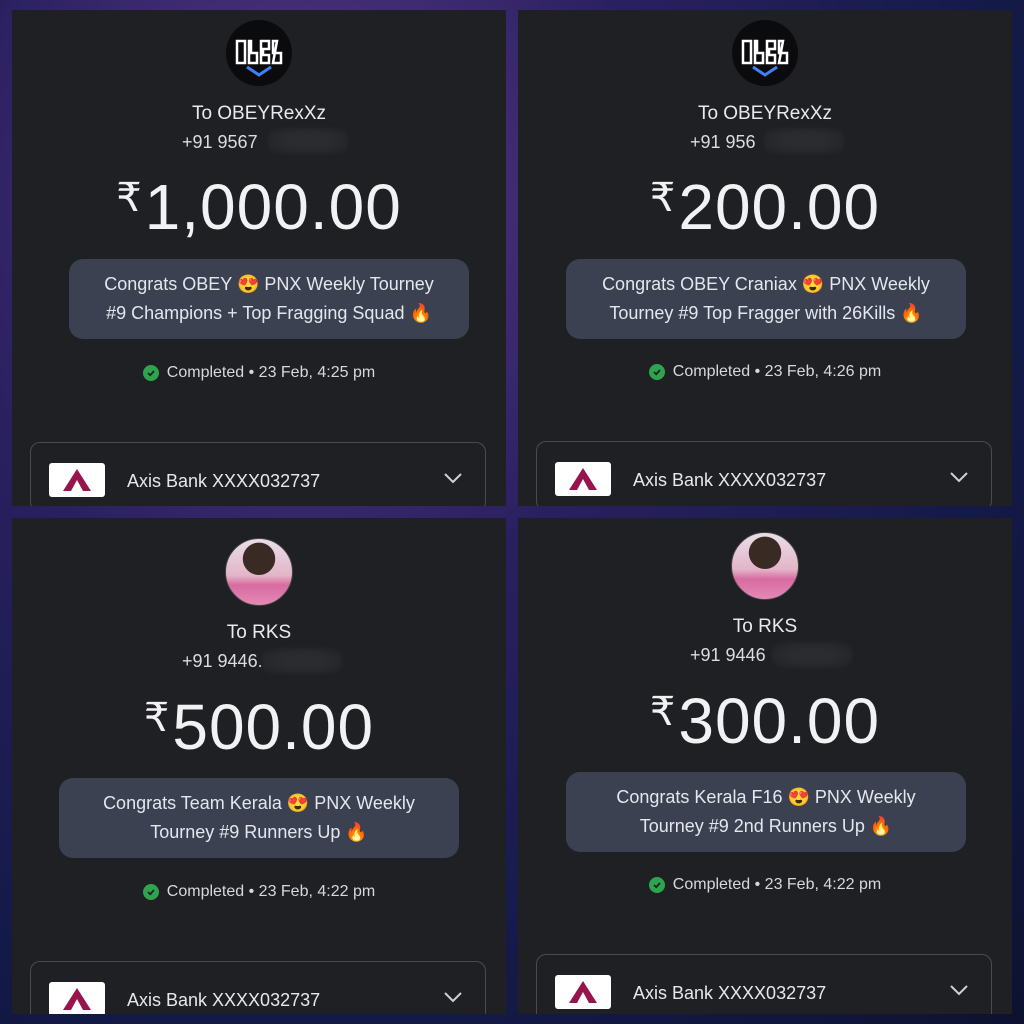 This screenshot has width=1024, height=1024. I want to click on status-row: Completed • 23 Feb, 4:25 pm, so click(259, 373).